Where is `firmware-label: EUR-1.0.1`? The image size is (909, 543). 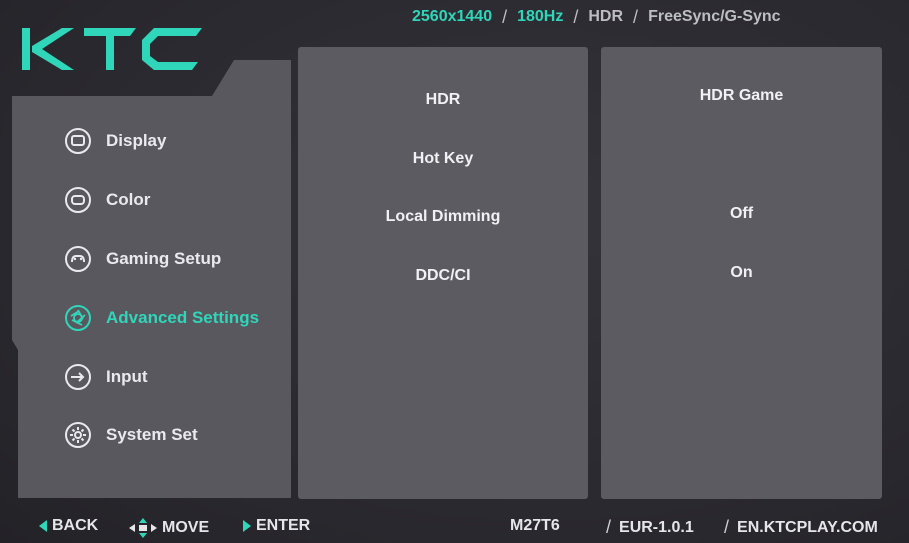 firmware-label: EUR-1.0.1 is located at coordinates (656, 527).